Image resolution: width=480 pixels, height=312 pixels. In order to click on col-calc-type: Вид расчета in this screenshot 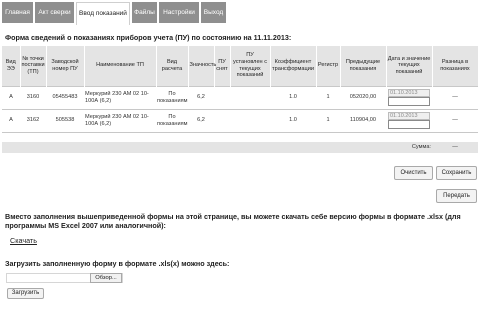, I will do `click(172, 66)`.